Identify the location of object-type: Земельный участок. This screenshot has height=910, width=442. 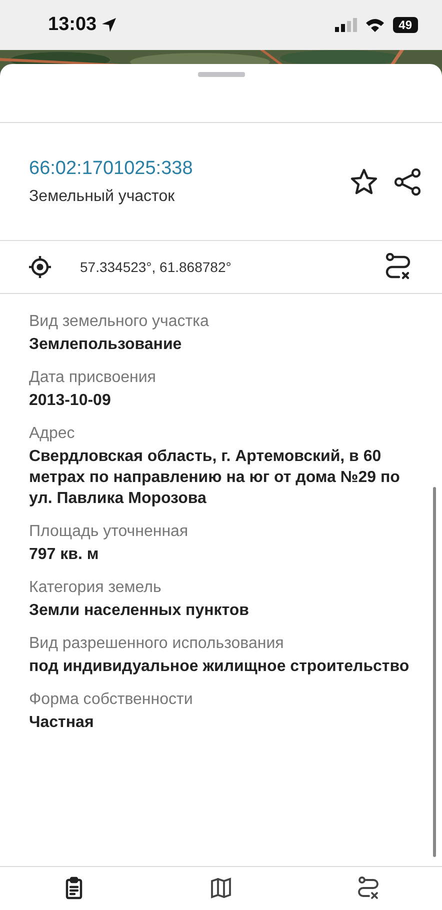
(102, 197).